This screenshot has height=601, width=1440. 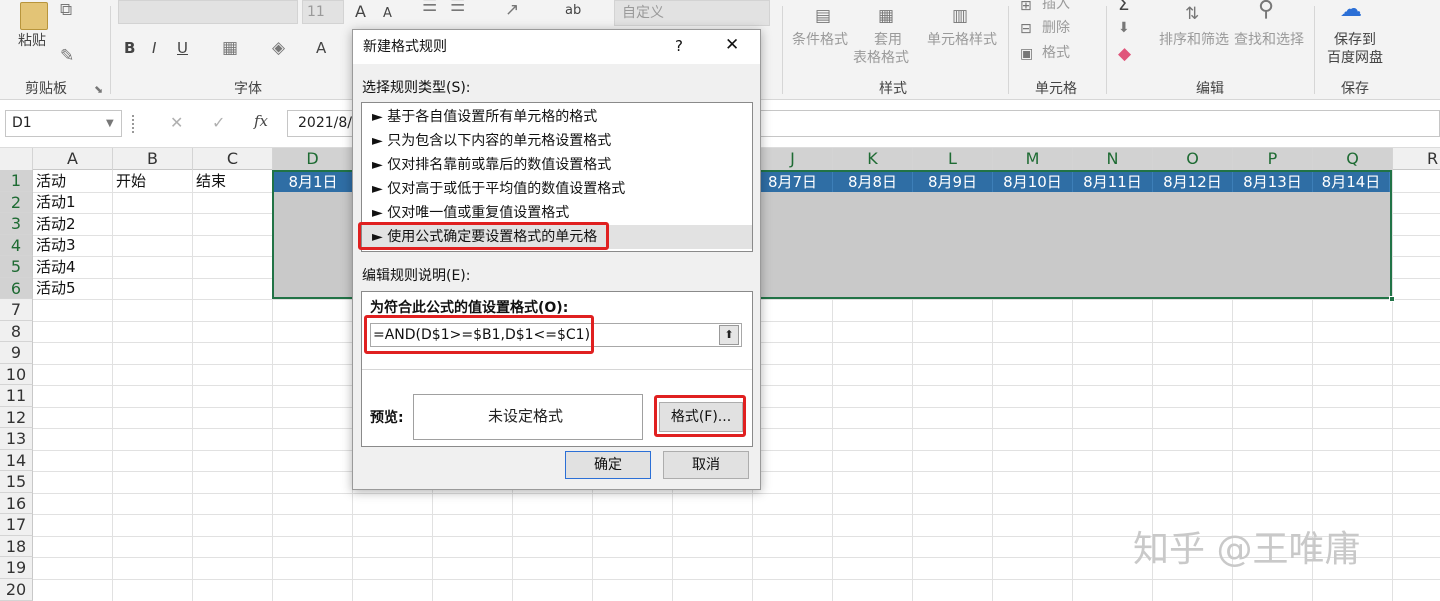 I want to click on row-header-9: 9, so click(x=16, y=353).